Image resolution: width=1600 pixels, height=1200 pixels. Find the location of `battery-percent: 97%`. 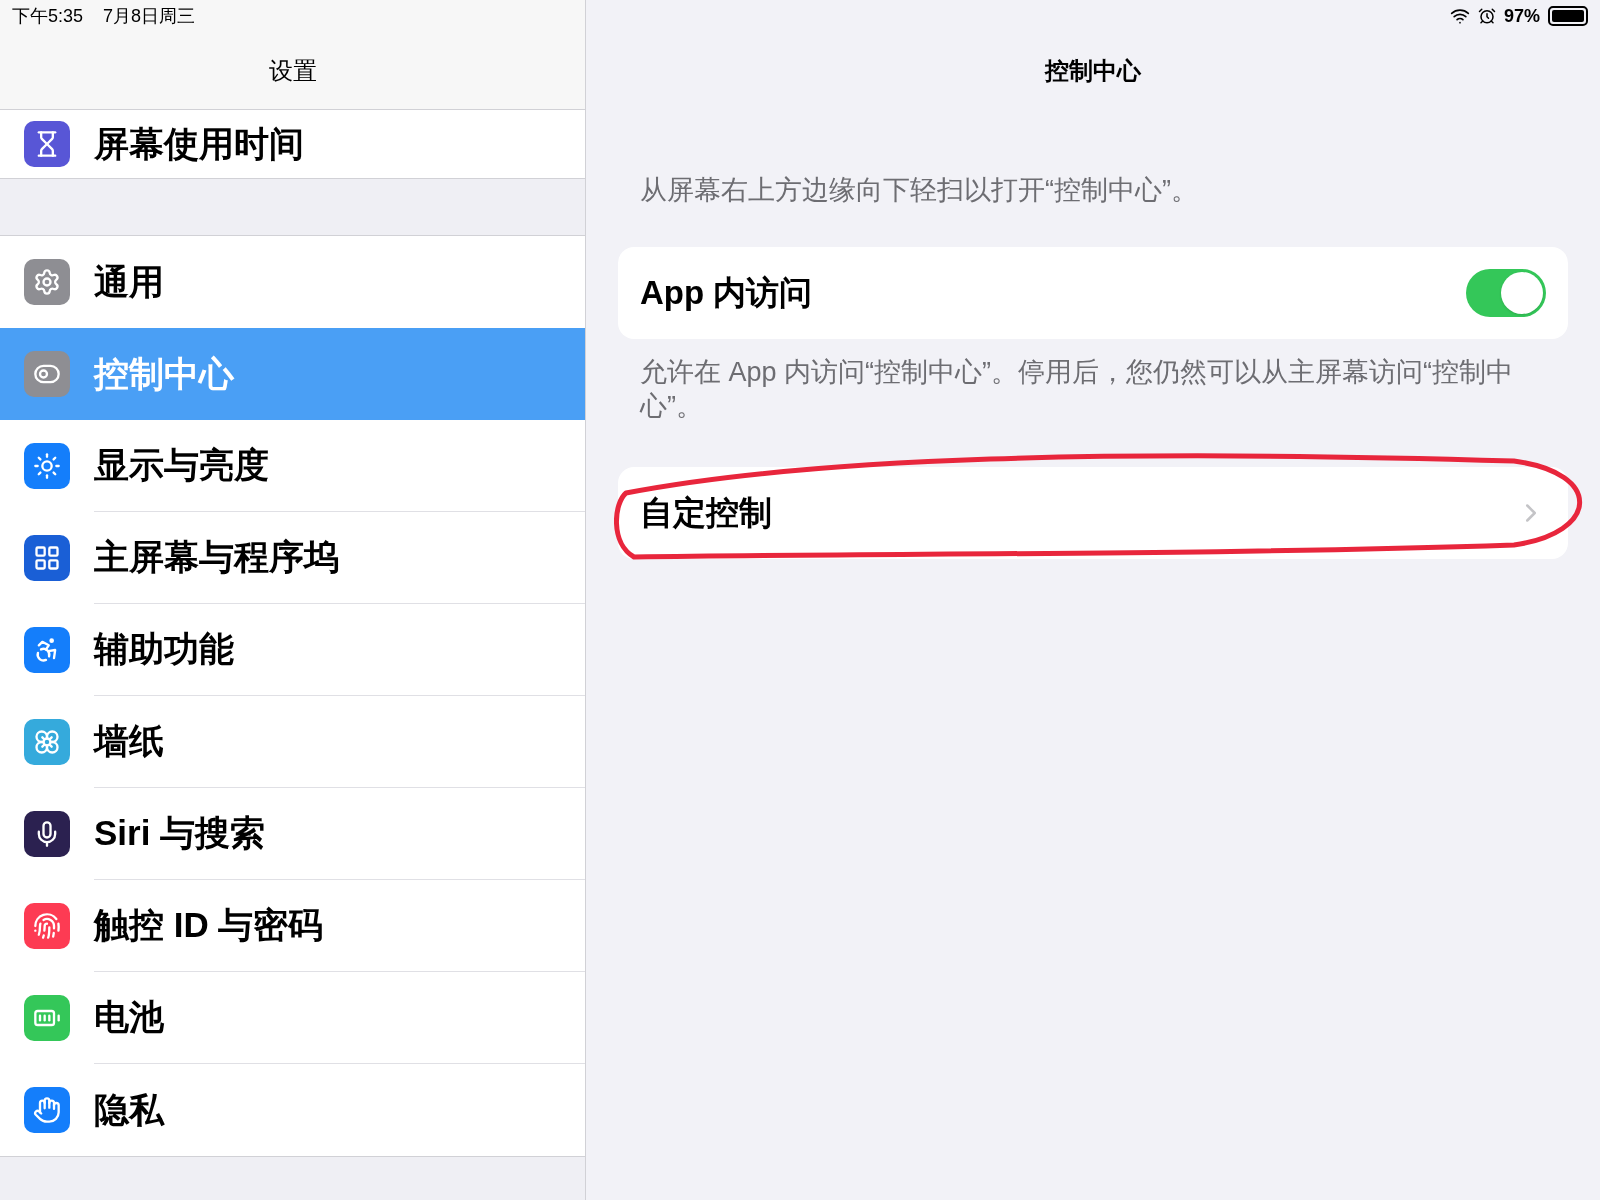

battery-percent: 97% is located at coordinates (1521, 16).